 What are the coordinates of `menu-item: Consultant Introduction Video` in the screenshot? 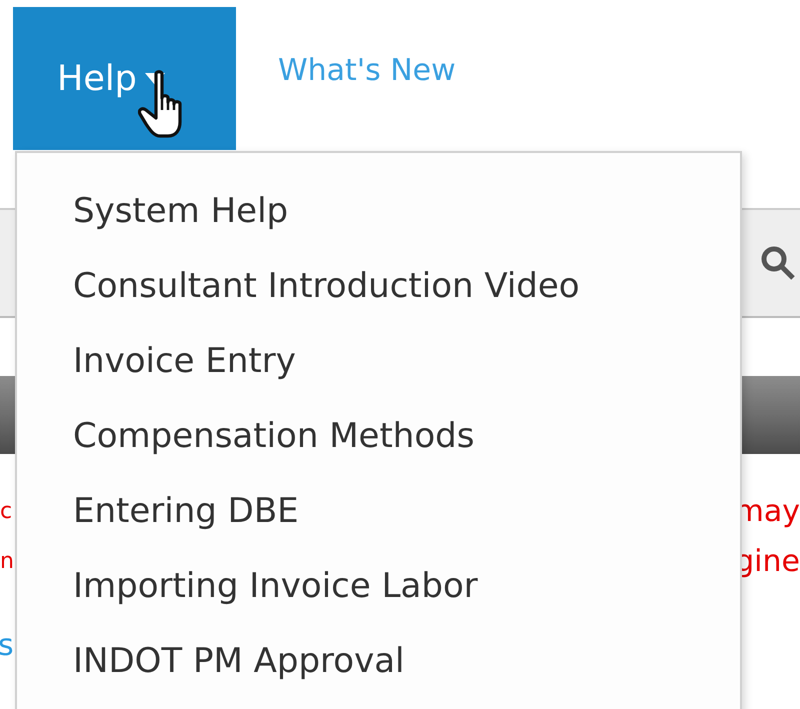 It's located at (378, 286).